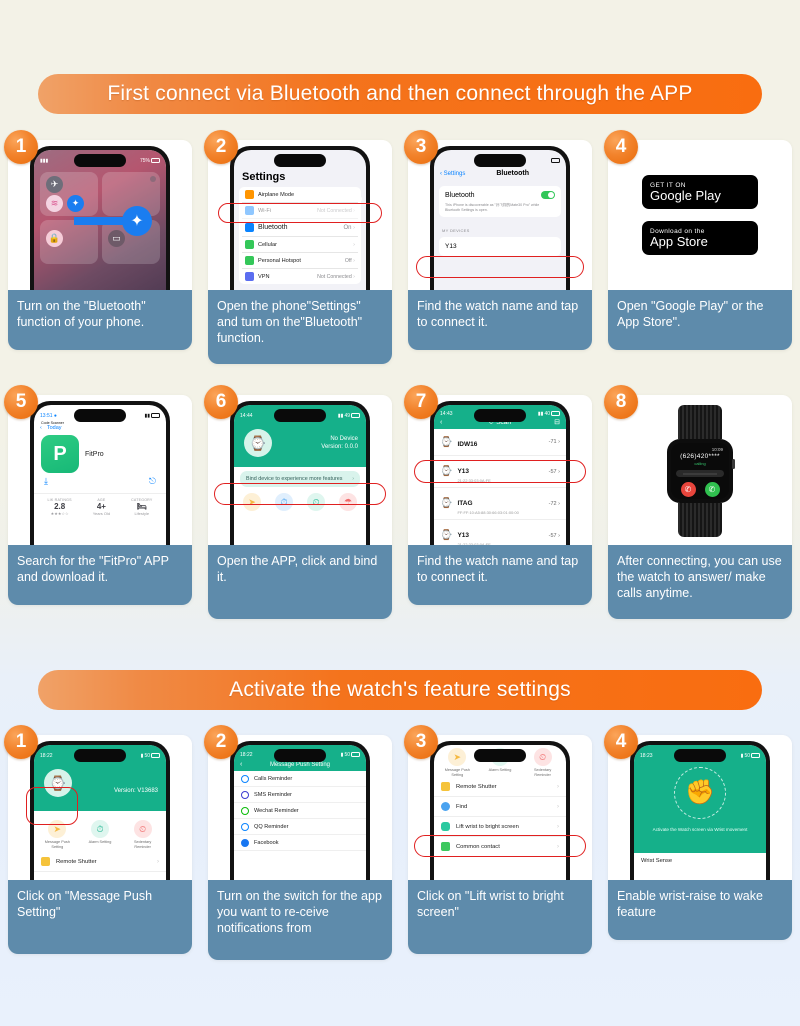  What do you see at coordinates (700, 456) in the screenshot?
I see `caller-number: (626)420****` at bounding box center [700, 456].